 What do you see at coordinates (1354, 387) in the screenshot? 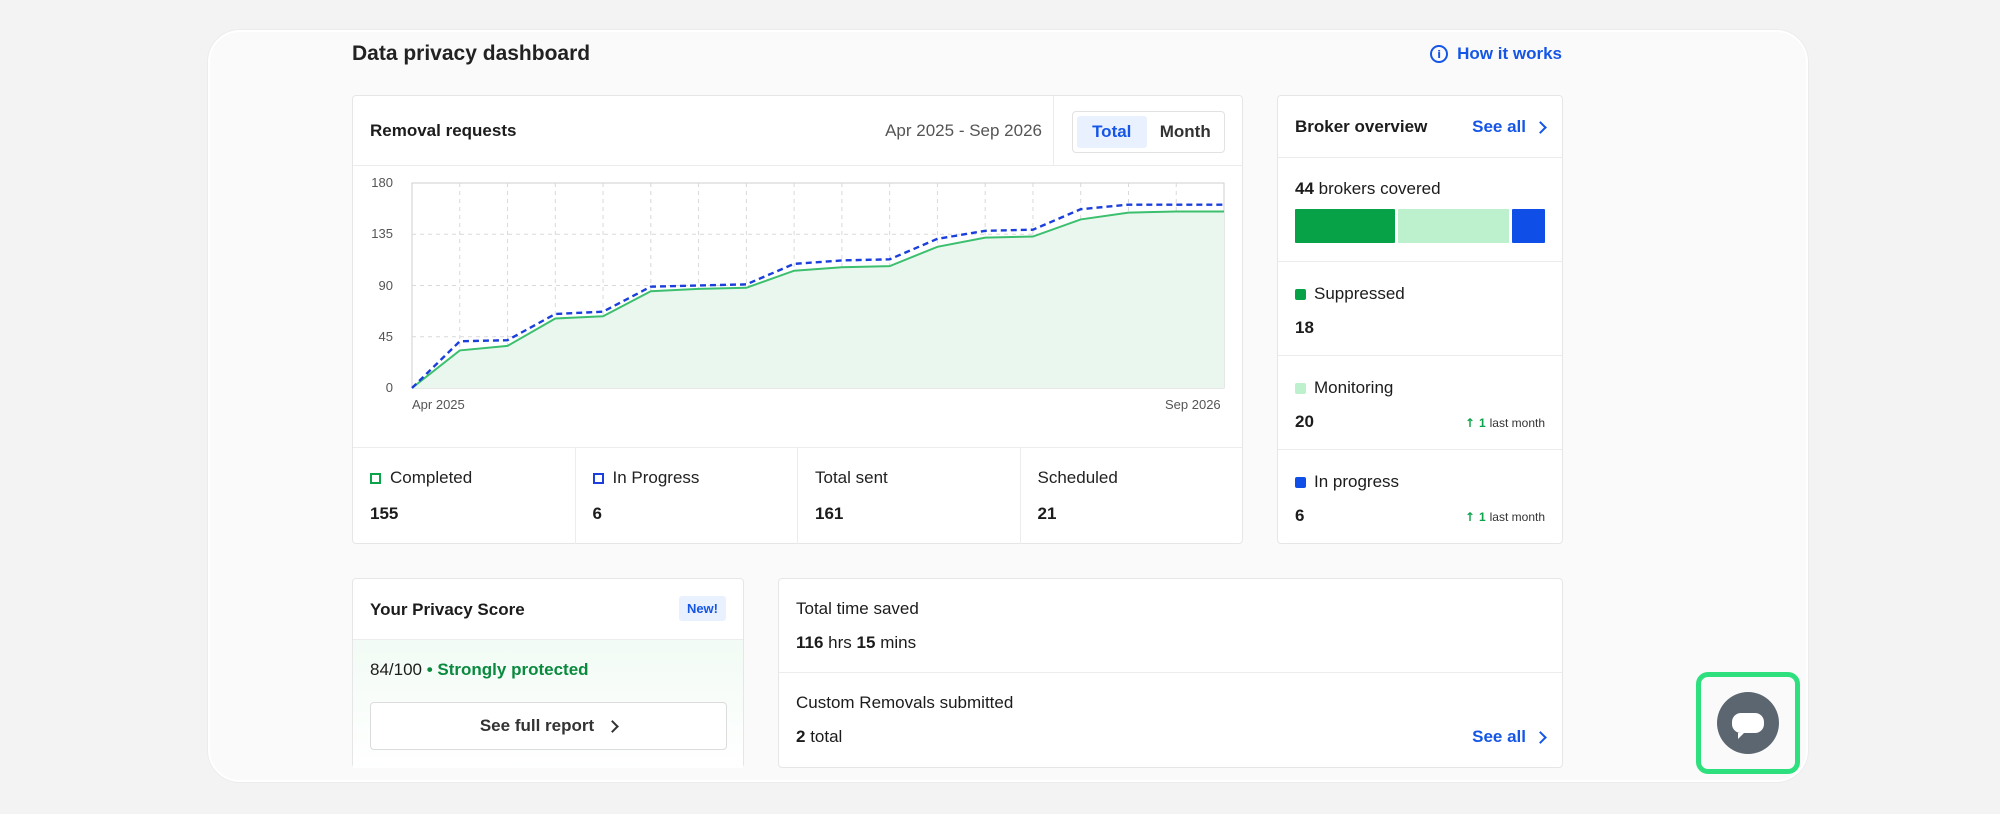
I see `monitoring-label: Monitoring` at bounding box center [1354, 387].